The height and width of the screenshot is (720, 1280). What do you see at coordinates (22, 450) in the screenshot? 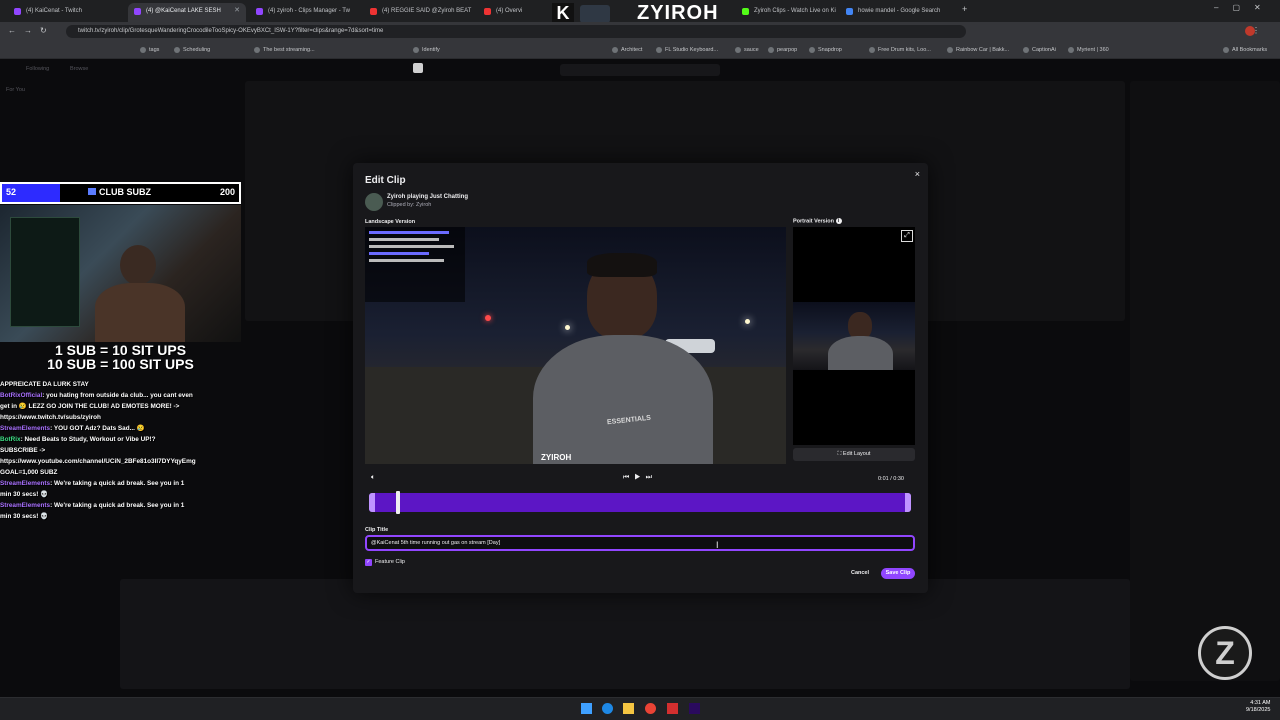
I see `chat-message: SUBSCRIBE ->` at bounding box center [22, 450].